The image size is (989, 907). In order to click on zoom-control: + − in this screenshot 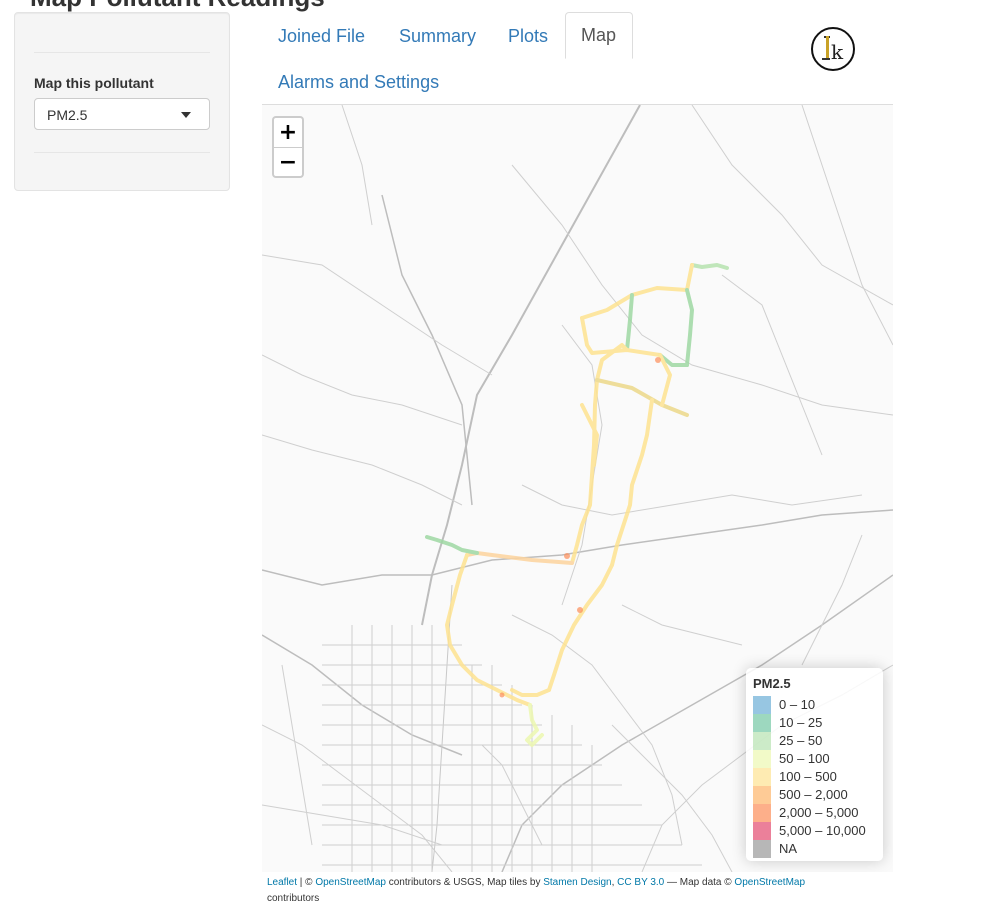, I will do `click(288, 147)`.